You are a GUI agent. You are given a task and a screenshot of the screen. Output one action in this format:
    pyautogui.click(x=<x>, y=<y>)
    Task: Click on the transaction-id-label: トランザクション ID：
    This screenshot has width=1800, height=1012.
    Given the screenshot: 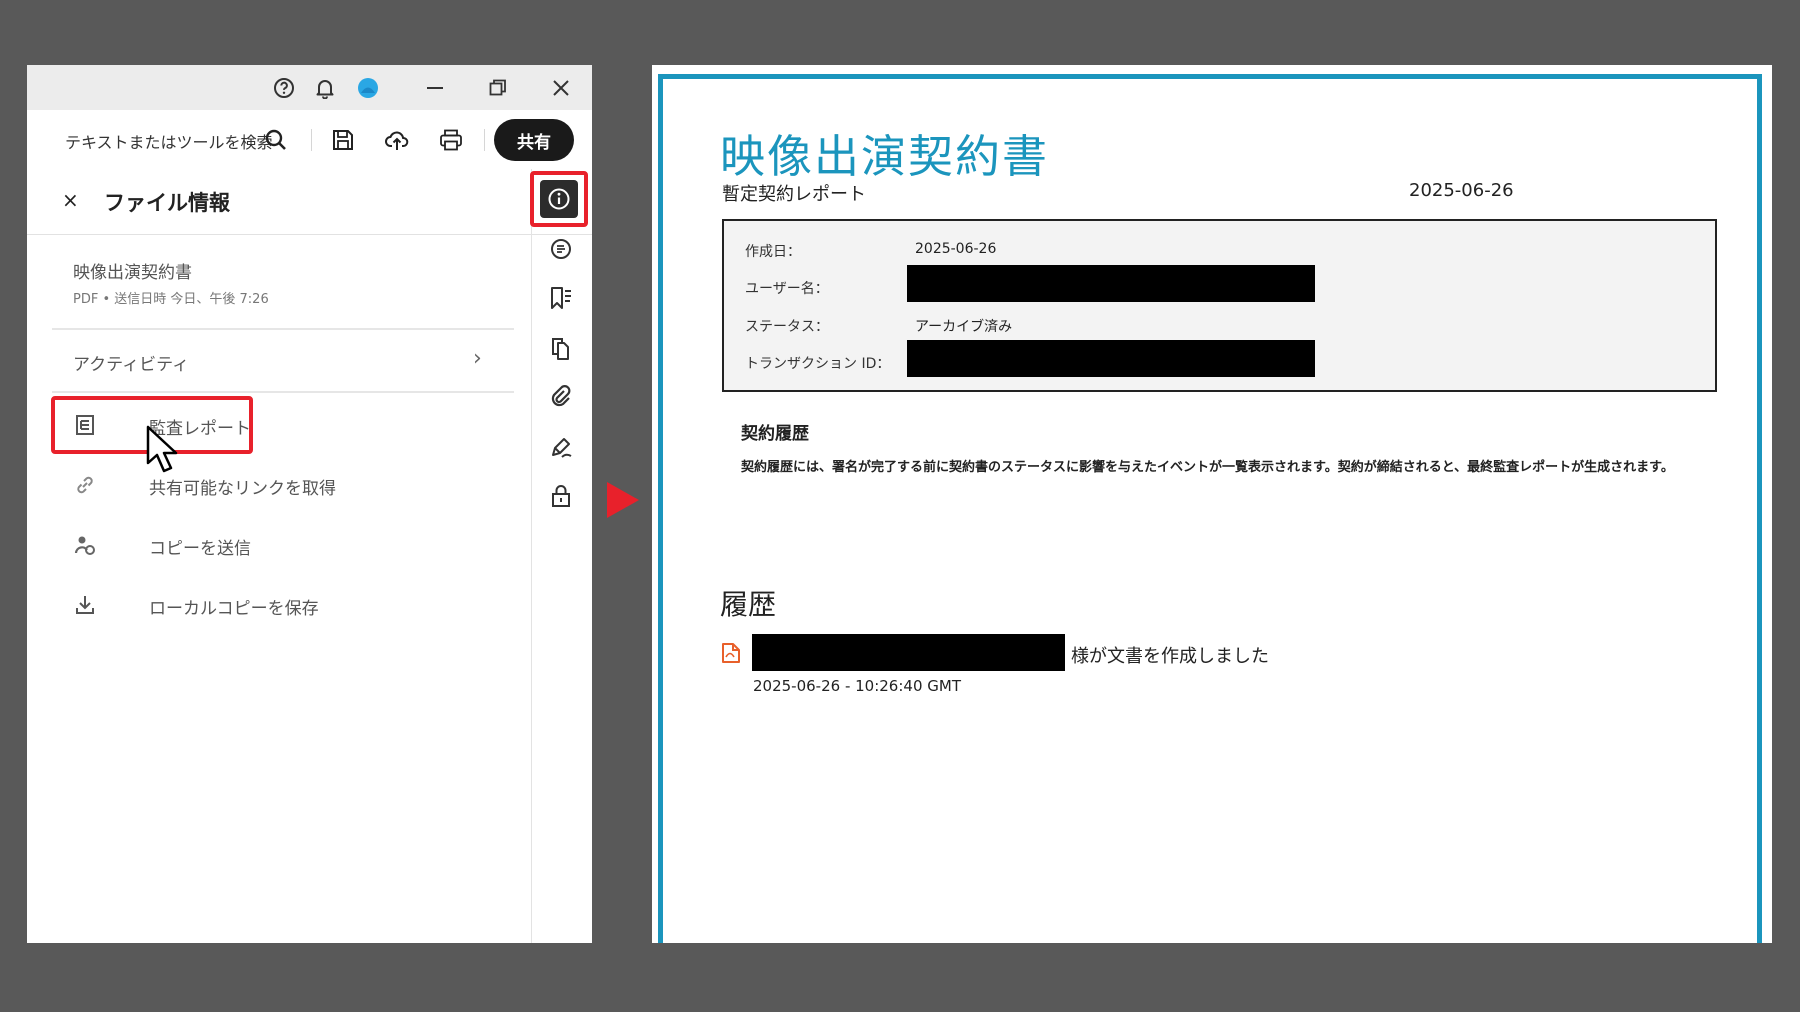 What is the action you would take?
    pyautogui.click(x=818, y=364)
    